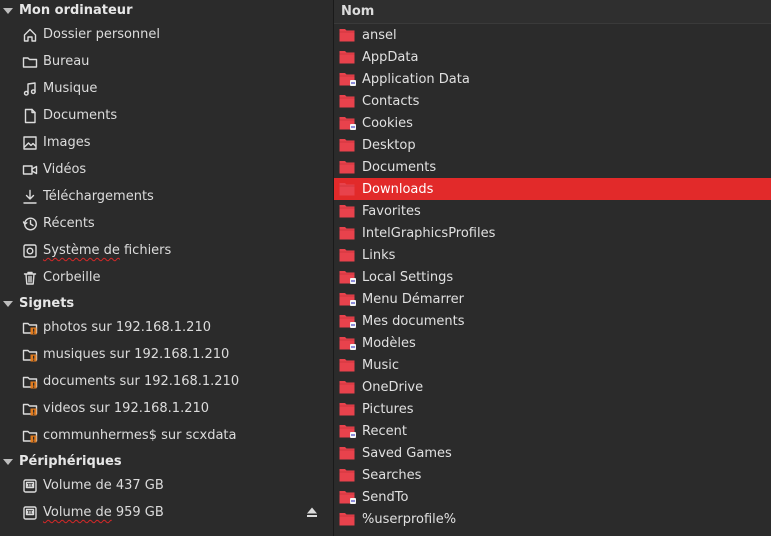 The height and width of the screenshot is (536, 771). I want to click on file-row: Cookies, so click(552, 123).